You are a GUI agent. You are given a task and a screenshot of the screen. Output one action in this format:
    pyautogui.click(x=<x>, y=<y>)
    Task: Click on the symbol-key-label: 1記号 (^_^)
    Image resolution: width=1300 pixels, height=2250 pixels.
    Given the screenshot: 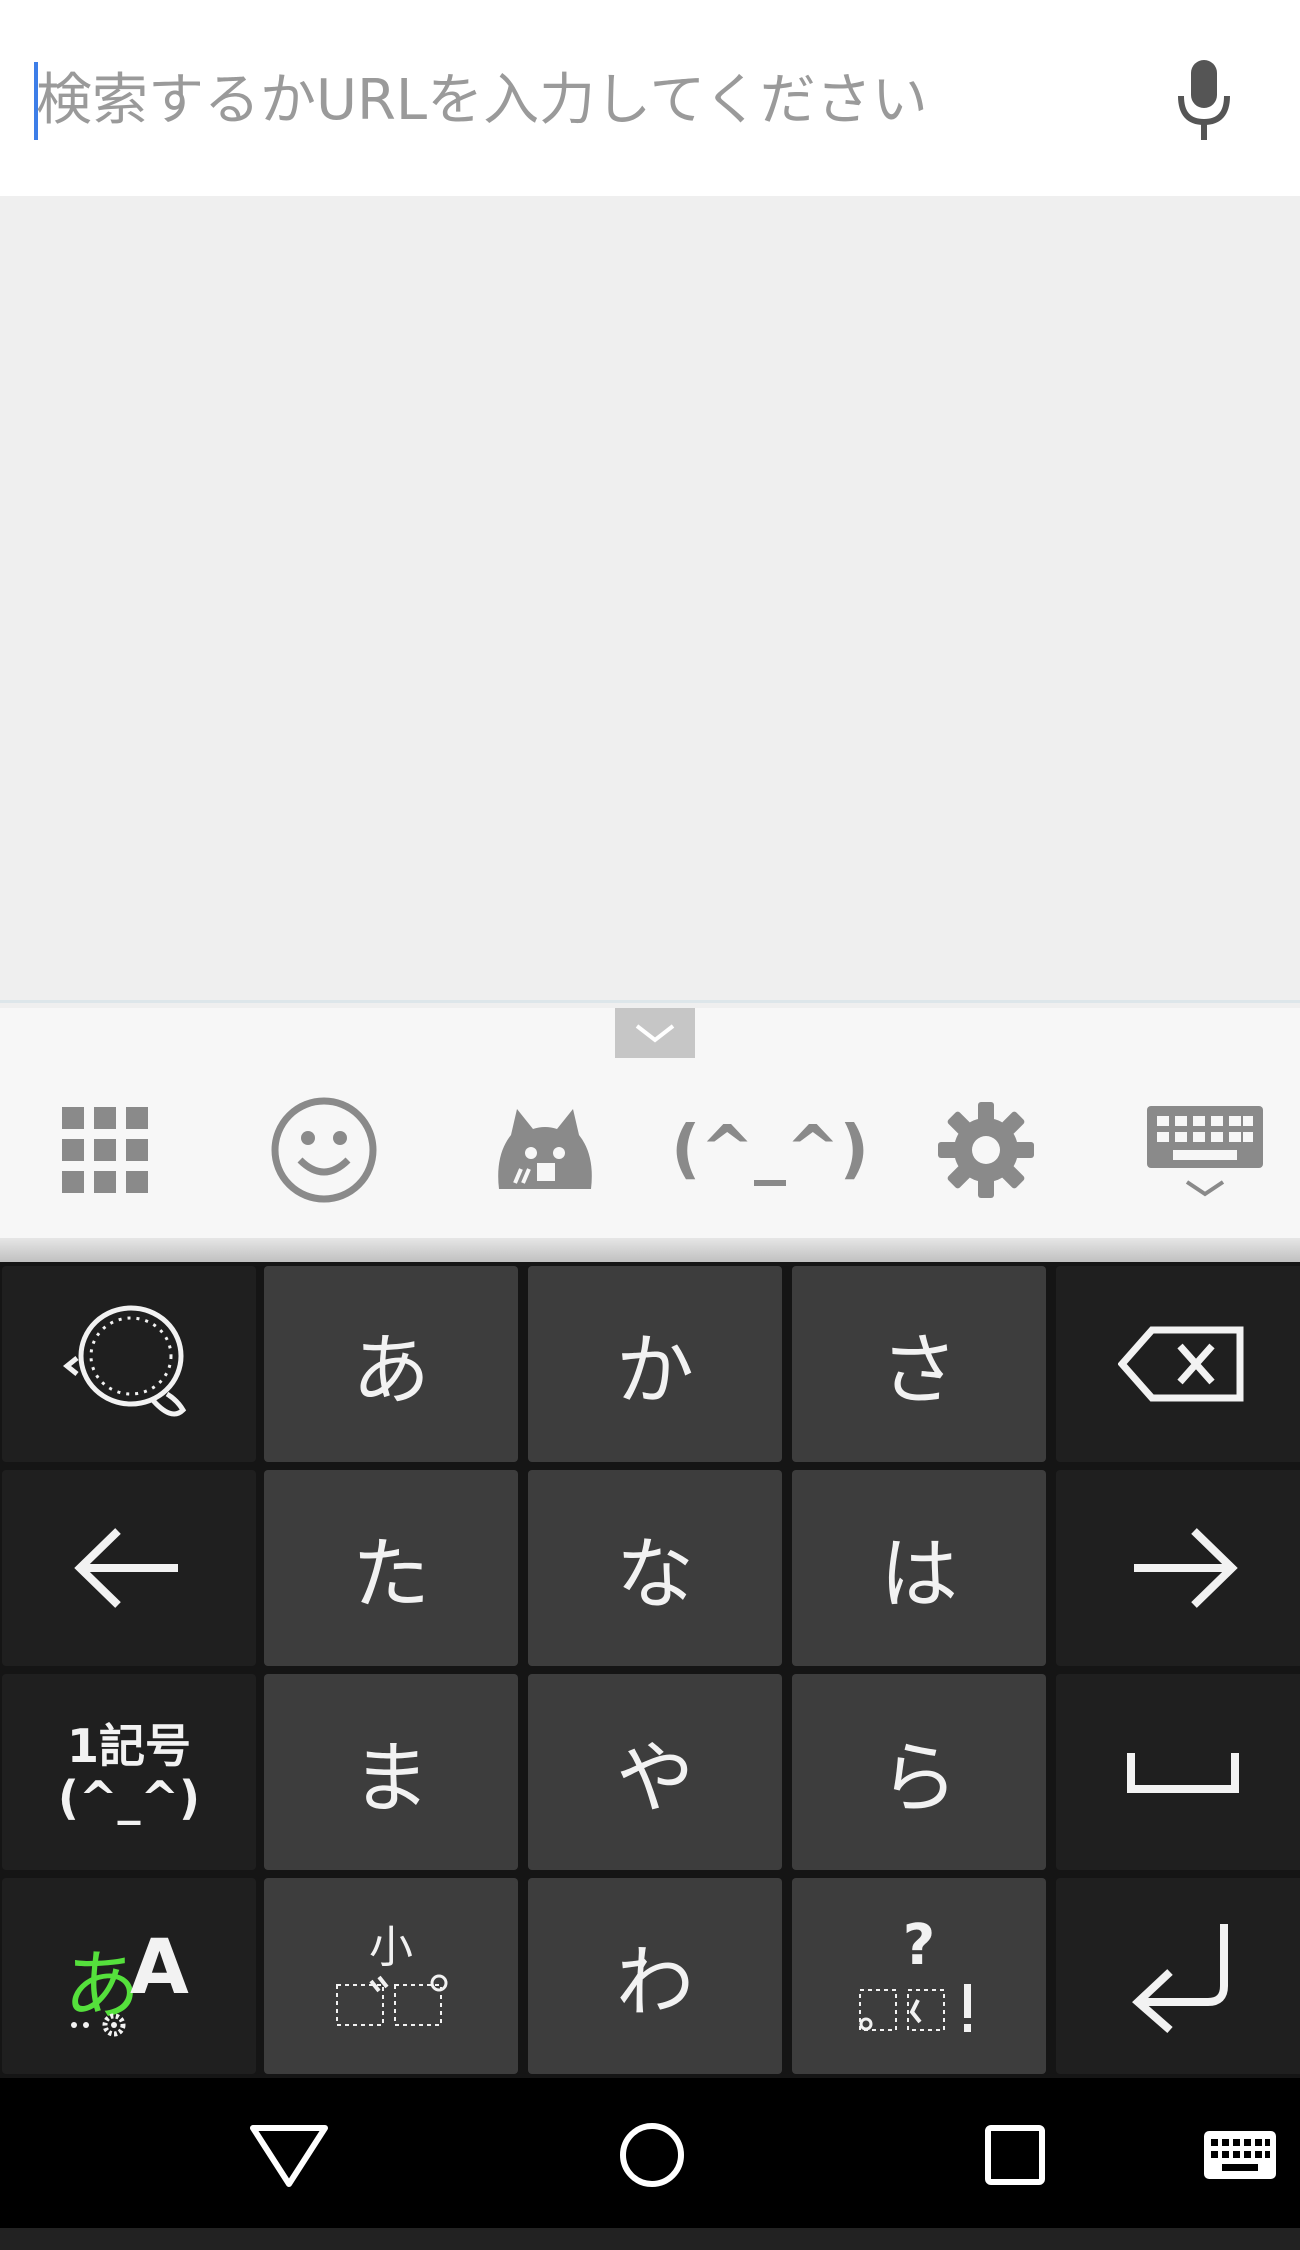 What is the action you would take?
    pyautogui.click(x=129, y=1772)
    